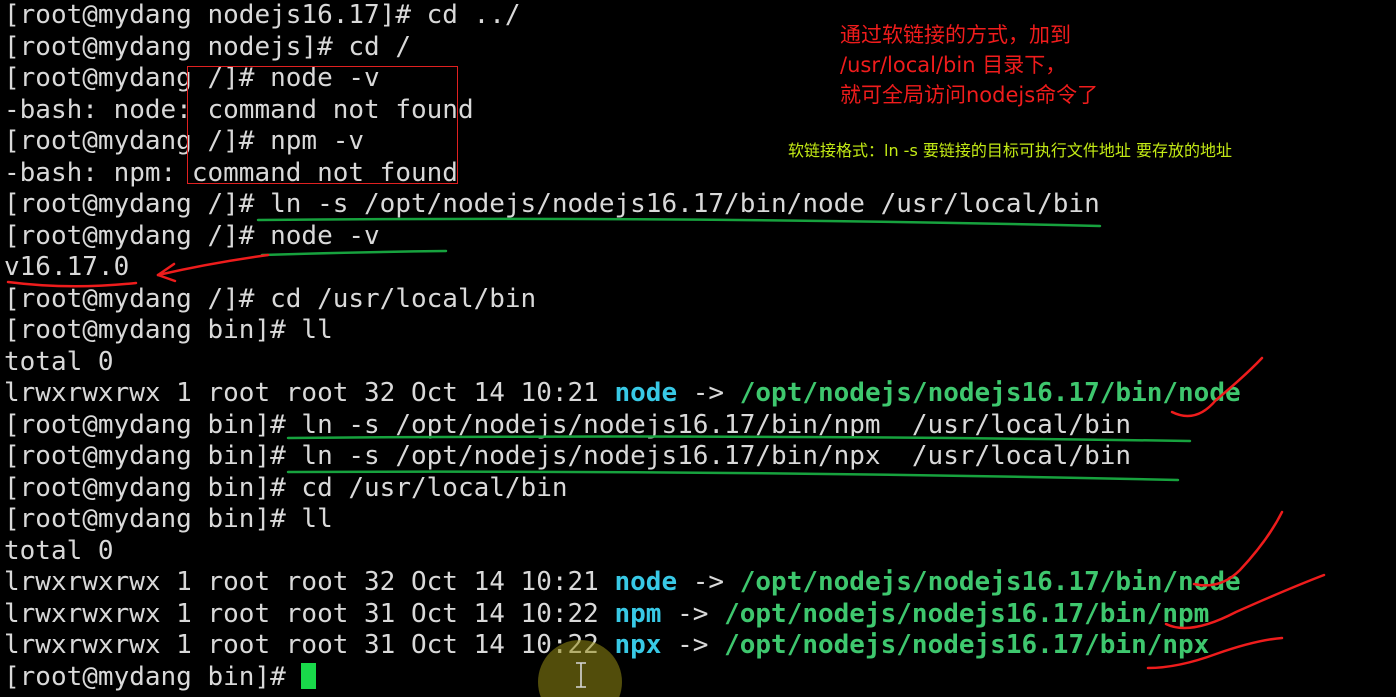 Image resolution: width=1396 pixels, height=697 pixels. I want to click on terminal-line: [root@mydang /]# node -v, so click(192, 236).